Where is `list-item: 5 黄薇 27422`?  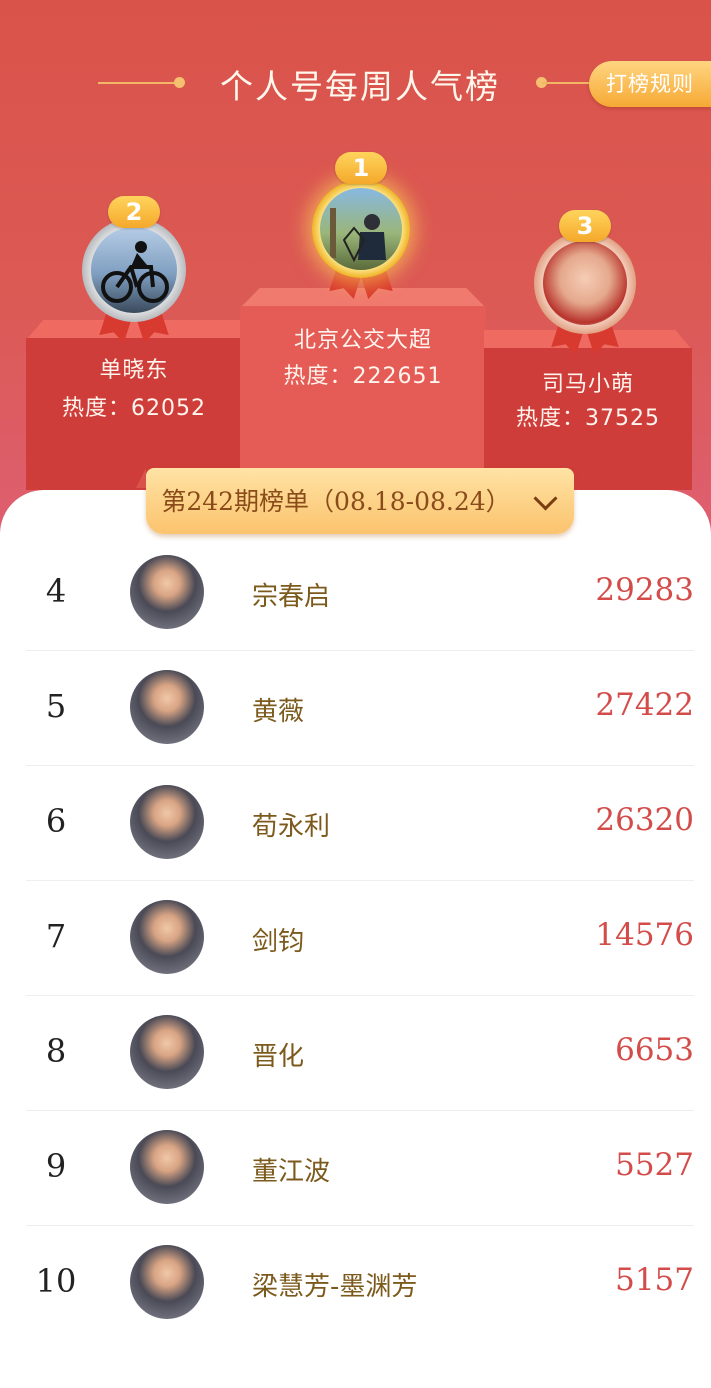
list-item: 5 黄薇 27422 is located at coordinates (360, 708).